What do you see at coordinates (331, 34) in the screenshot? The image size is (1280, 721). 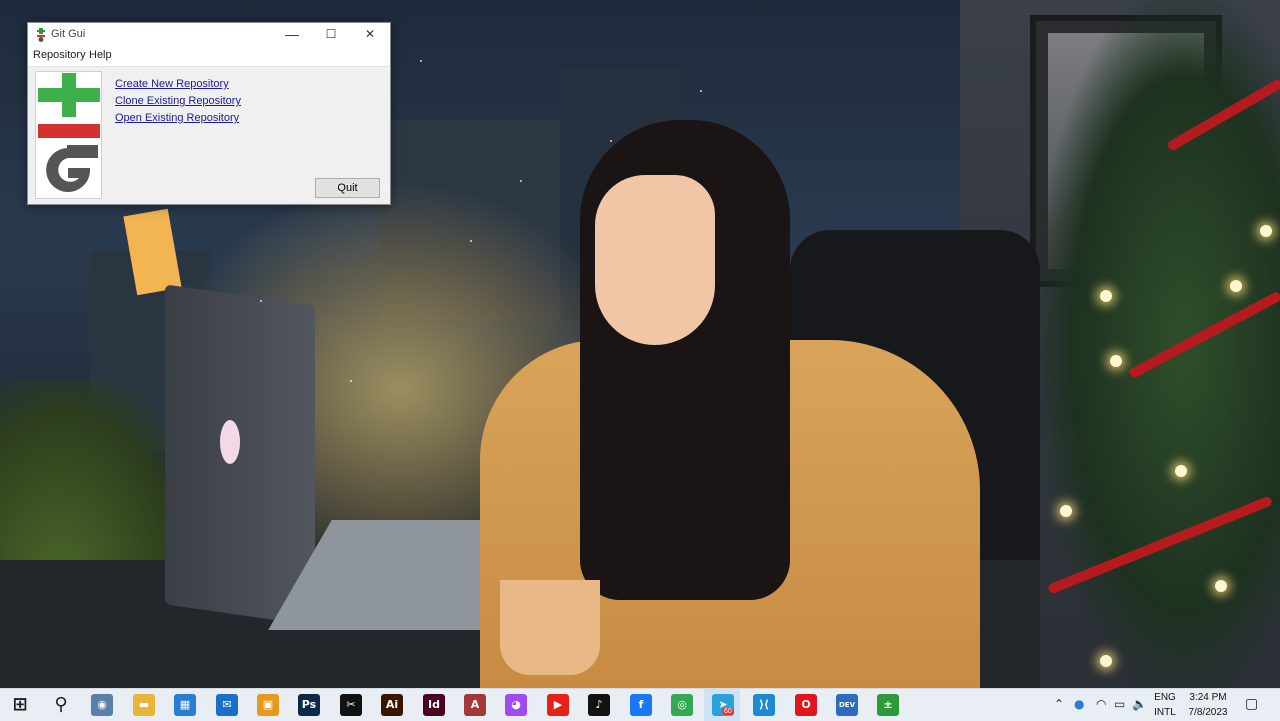 I see `maximize-button: ☐` at bounding box center [331, 34].